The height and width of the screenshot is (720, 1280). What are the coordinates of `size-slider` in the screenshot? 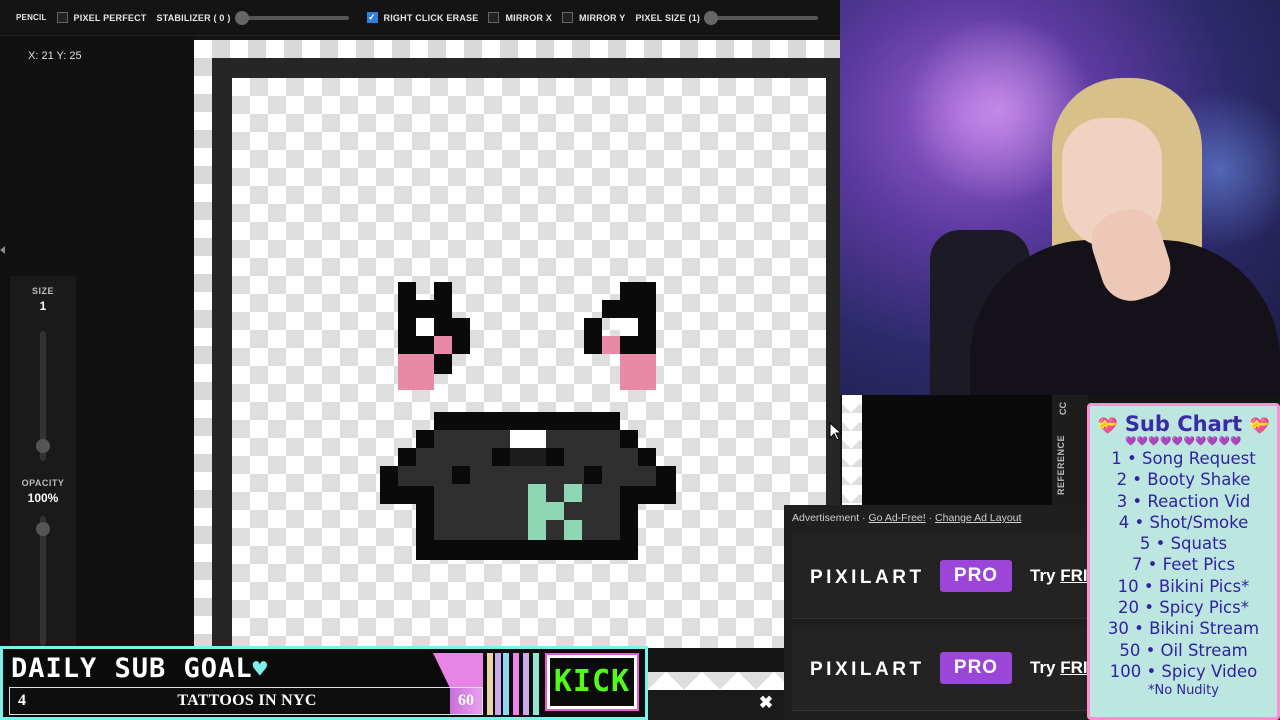 It's located at (43, 396).